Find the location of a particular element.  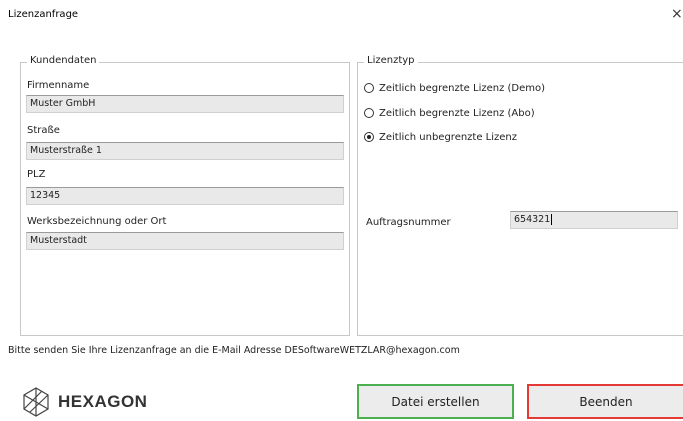

title-bar: Lizenzanfrage × is located at coordinates (341, 15).